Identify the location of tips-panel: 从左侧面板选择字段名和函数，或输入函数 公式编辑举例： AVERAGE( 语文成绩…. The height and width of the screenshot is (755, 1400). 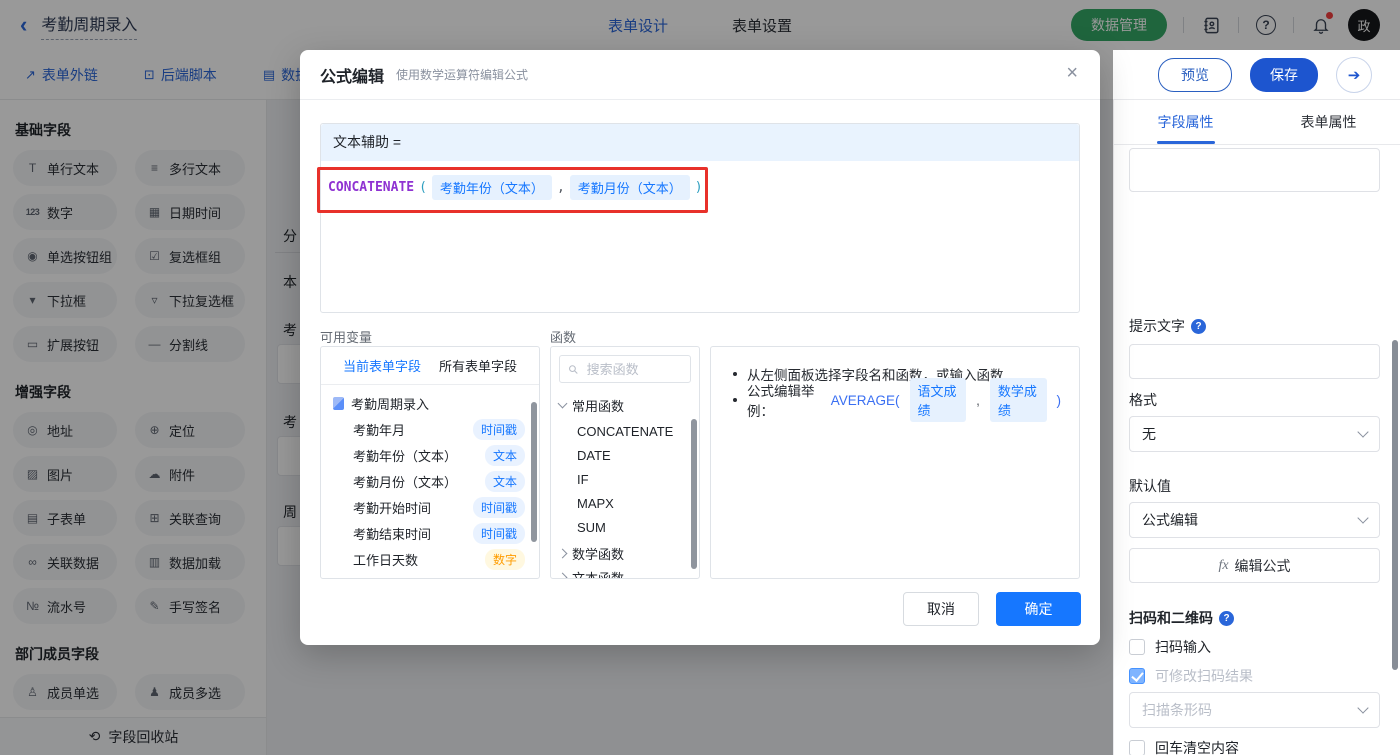
(895, 462).